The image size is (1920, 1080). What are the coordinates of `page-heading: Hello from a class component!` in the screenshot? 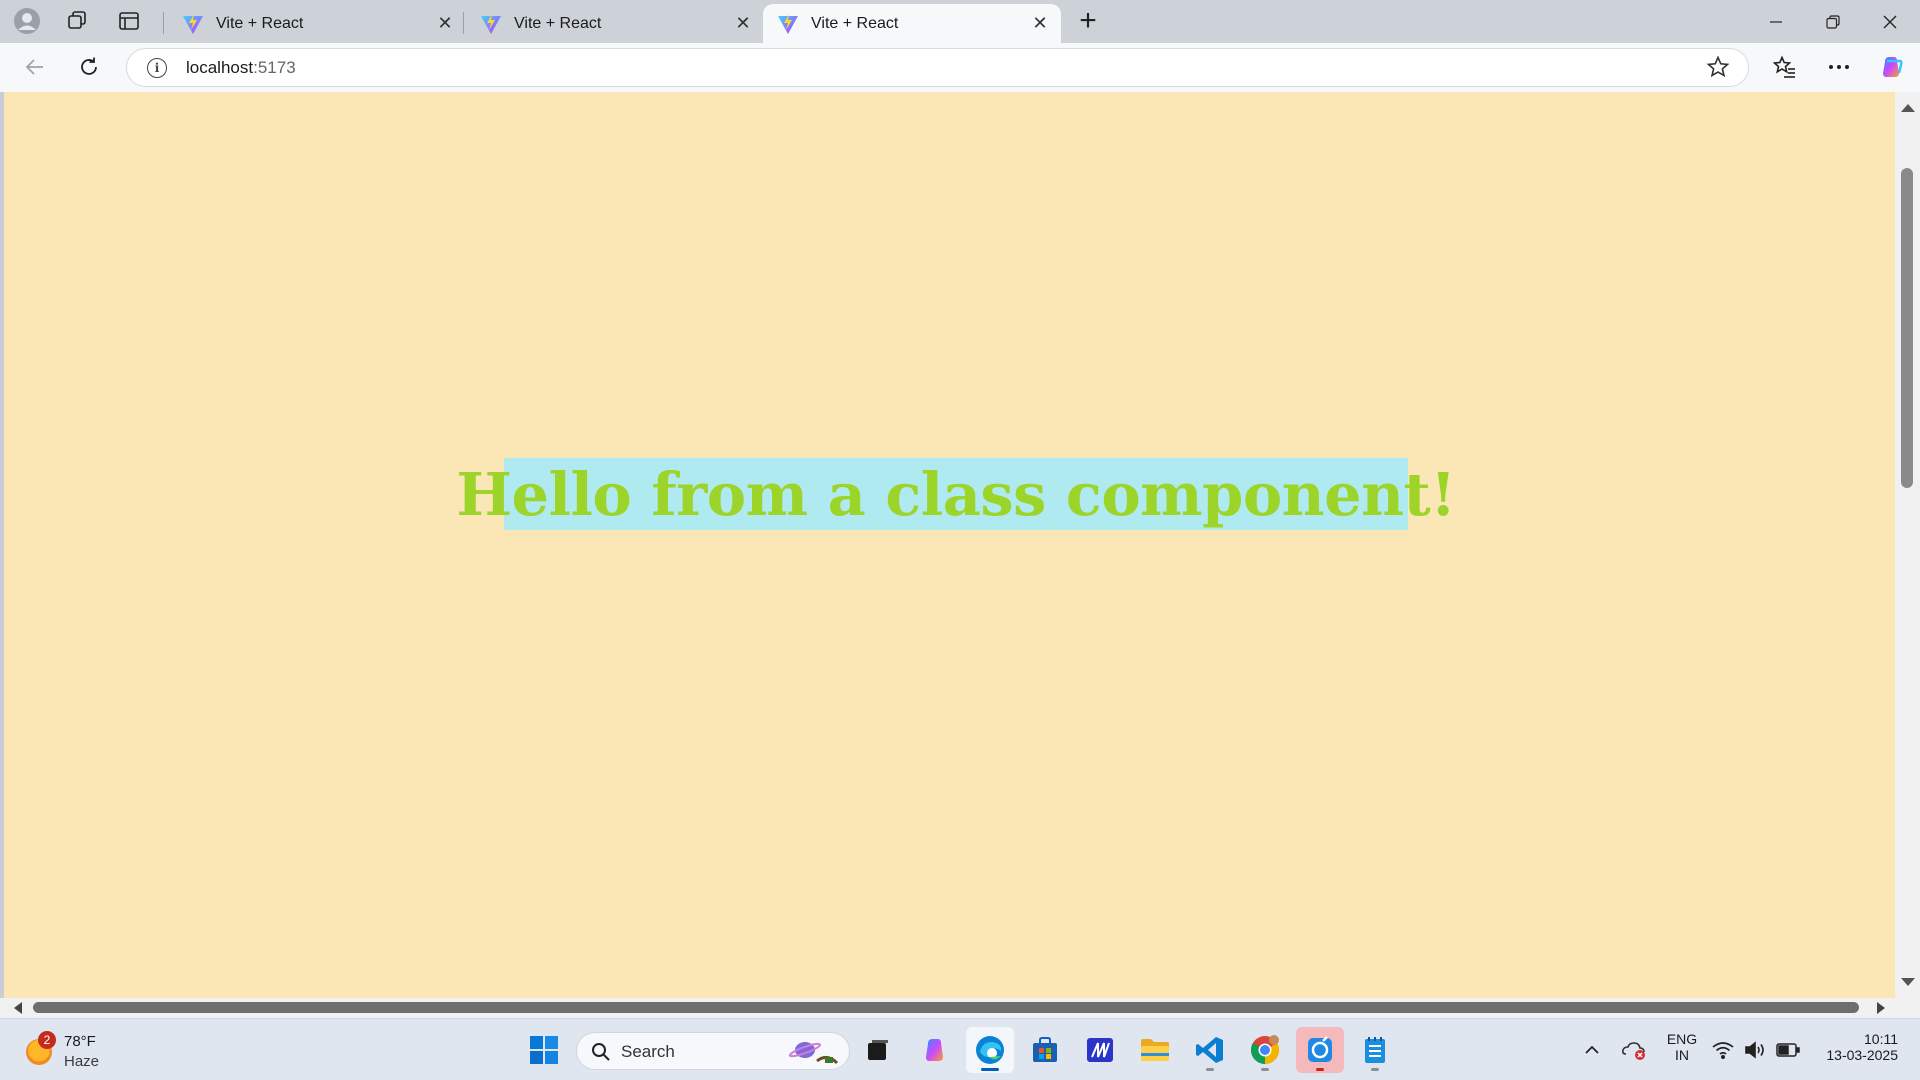 It's located at (956, 494).